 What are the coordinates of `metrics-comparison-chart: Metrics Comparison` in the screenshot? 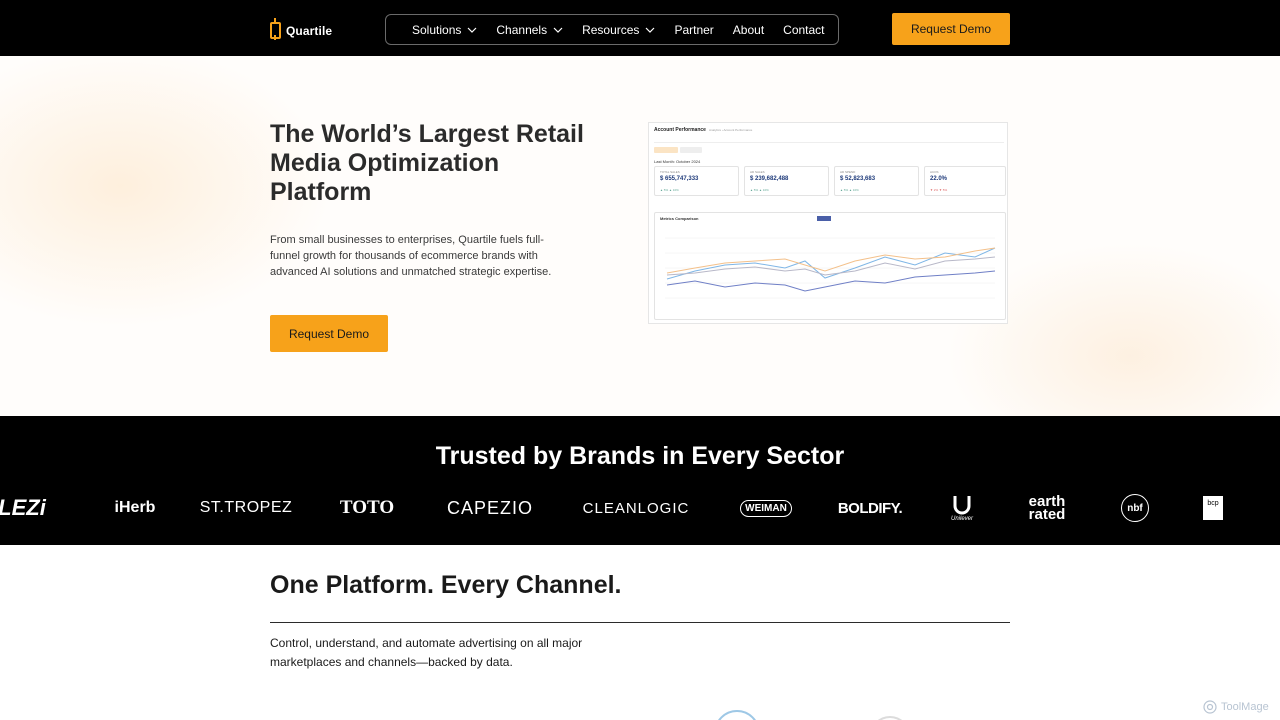 It's located at (830, 266).